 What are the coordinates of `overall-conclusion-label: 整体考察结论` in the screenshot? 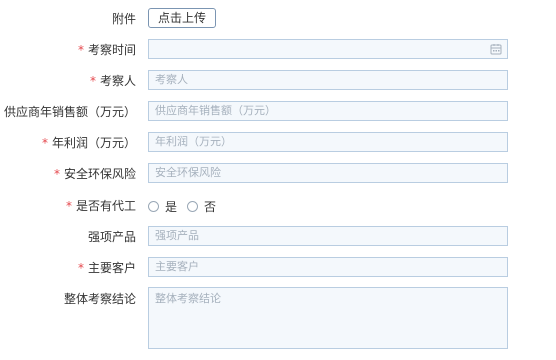 It's located at (99, 299).